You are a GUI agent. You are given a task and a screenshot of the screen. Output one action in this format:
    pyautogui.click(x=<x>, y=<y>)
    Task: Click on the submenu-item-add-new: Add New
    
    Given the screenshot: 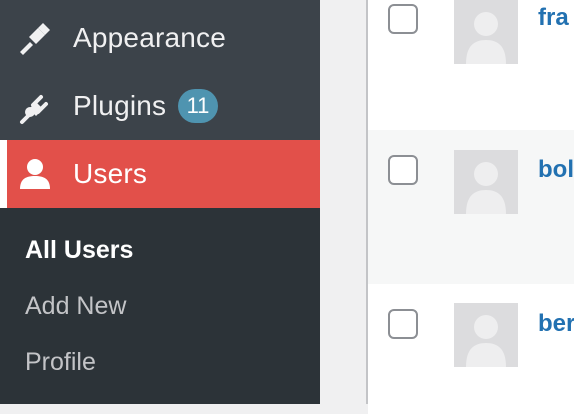 What is the action you would take?
    pyautogui.click(x=75, y=306)
    